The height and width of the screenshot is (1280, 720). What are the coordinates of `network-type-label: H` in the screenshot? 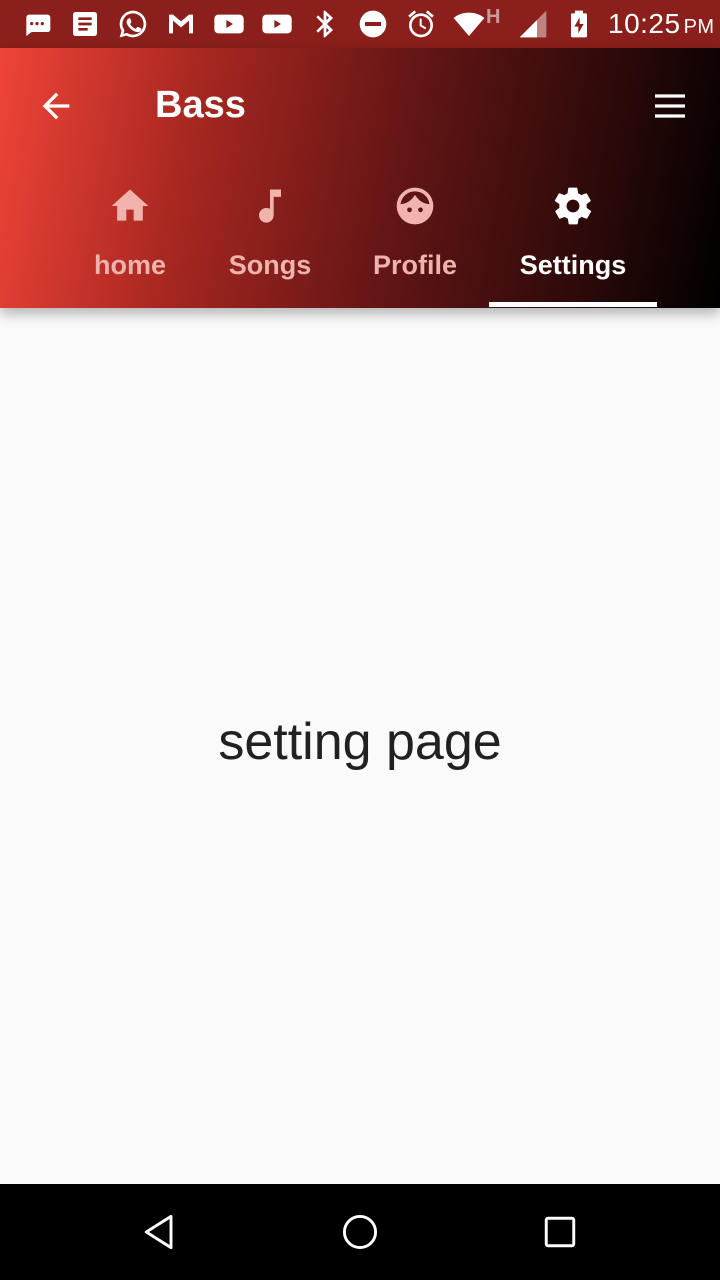 It's located at (493, 16).